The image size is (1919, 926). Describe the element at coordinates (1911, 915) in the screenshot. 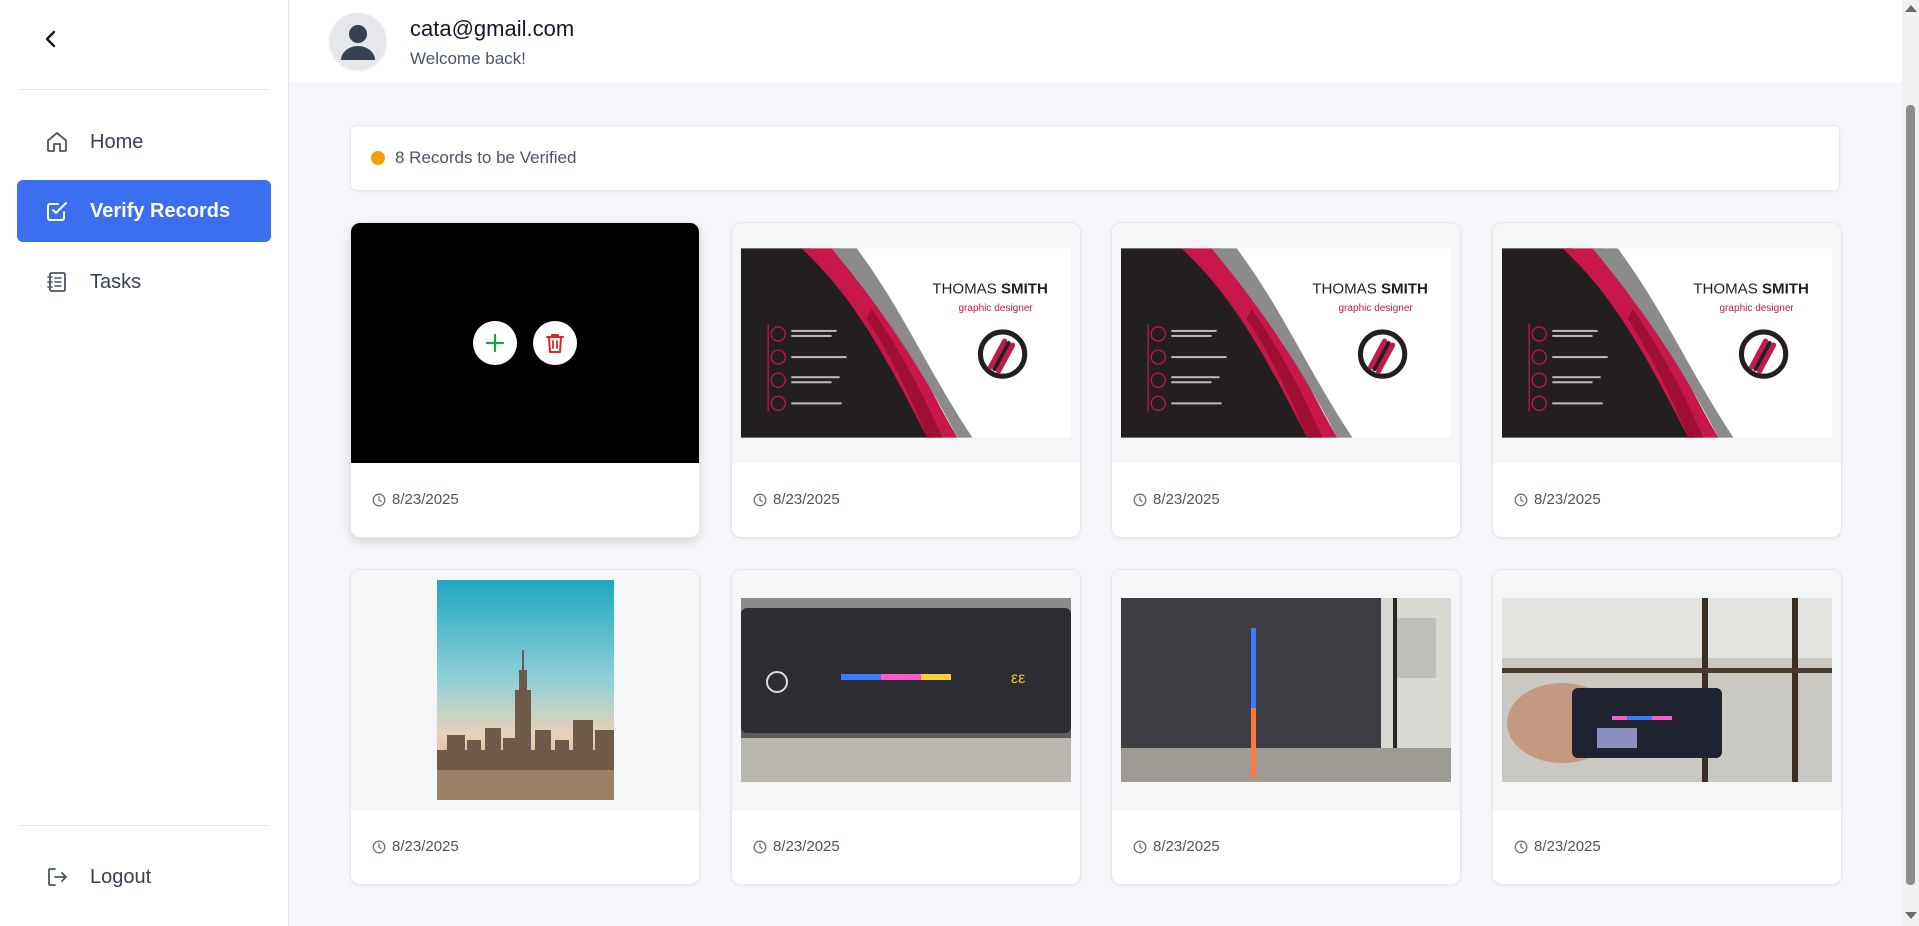

I see `scroll-down-arrow` at that location.